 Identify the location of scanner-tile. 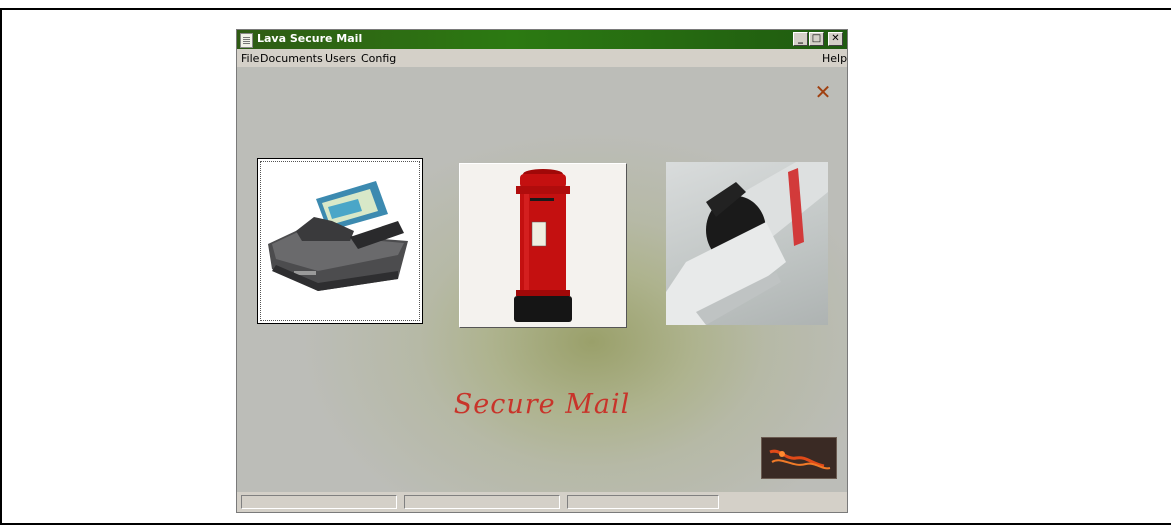
(340, 241).